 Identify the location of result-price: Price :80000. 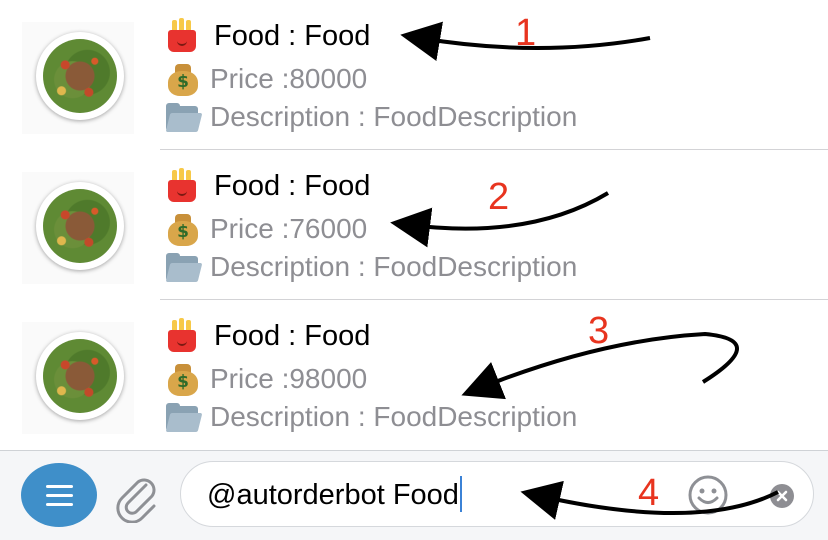
(289, 78).